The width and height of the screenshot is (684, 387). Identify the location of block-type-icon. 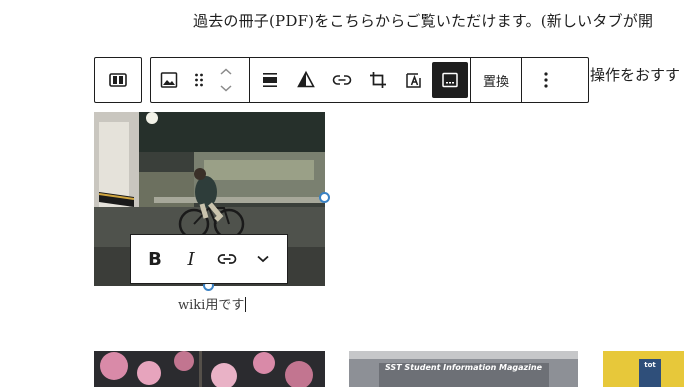
(118, 80).